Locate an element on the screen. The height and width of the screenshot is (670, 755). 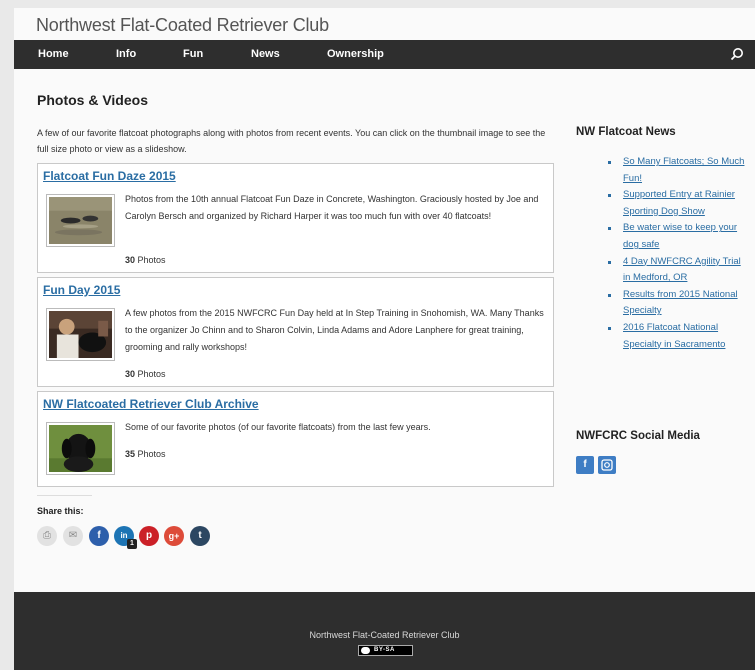
dogs-swimming-photo is located at coordinates (80, 220).